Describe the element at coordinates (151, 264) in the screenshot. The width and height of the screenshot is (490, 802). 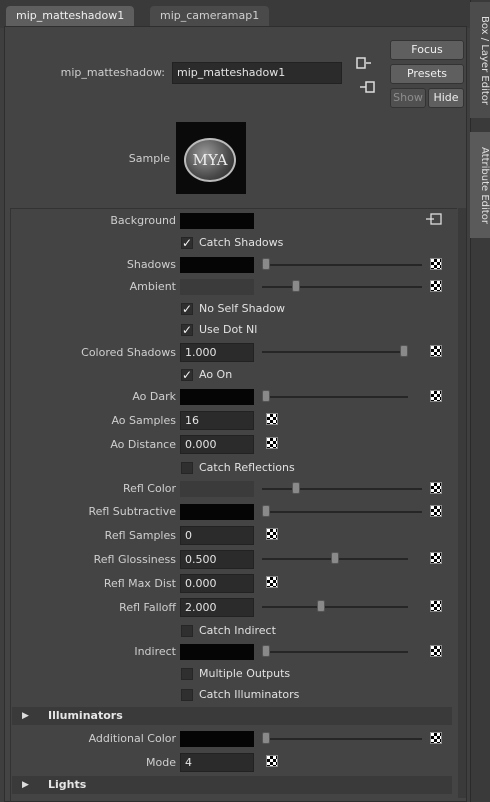
I see `shadows-label: Shadows` at that location.